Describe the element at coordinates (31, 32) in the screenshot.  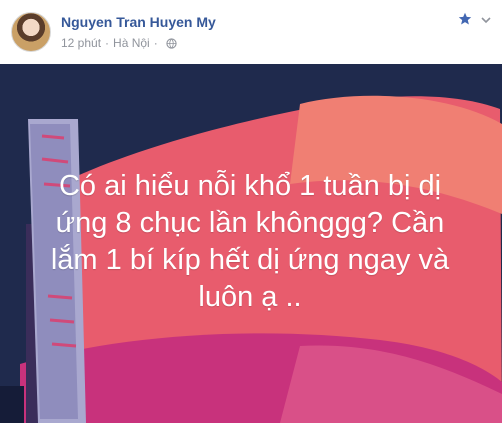
I see `avatar` at that location.